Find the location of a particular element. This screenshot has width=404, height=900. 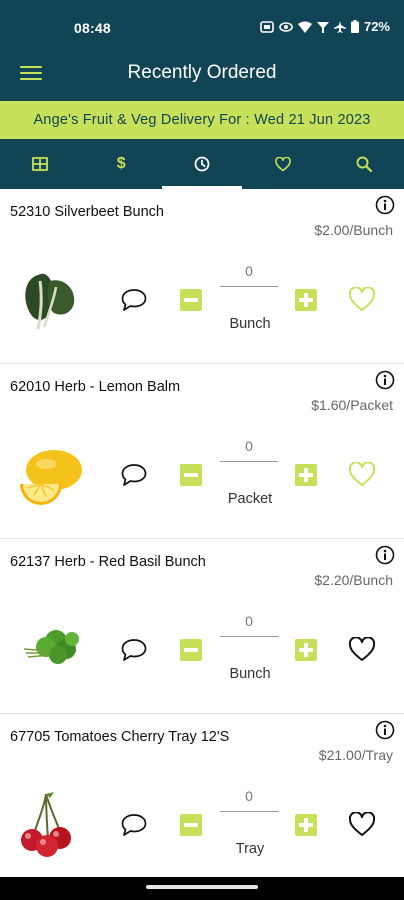

product-name: 62010 Herb - Lemon Balm is located at coordinates (95, 387).